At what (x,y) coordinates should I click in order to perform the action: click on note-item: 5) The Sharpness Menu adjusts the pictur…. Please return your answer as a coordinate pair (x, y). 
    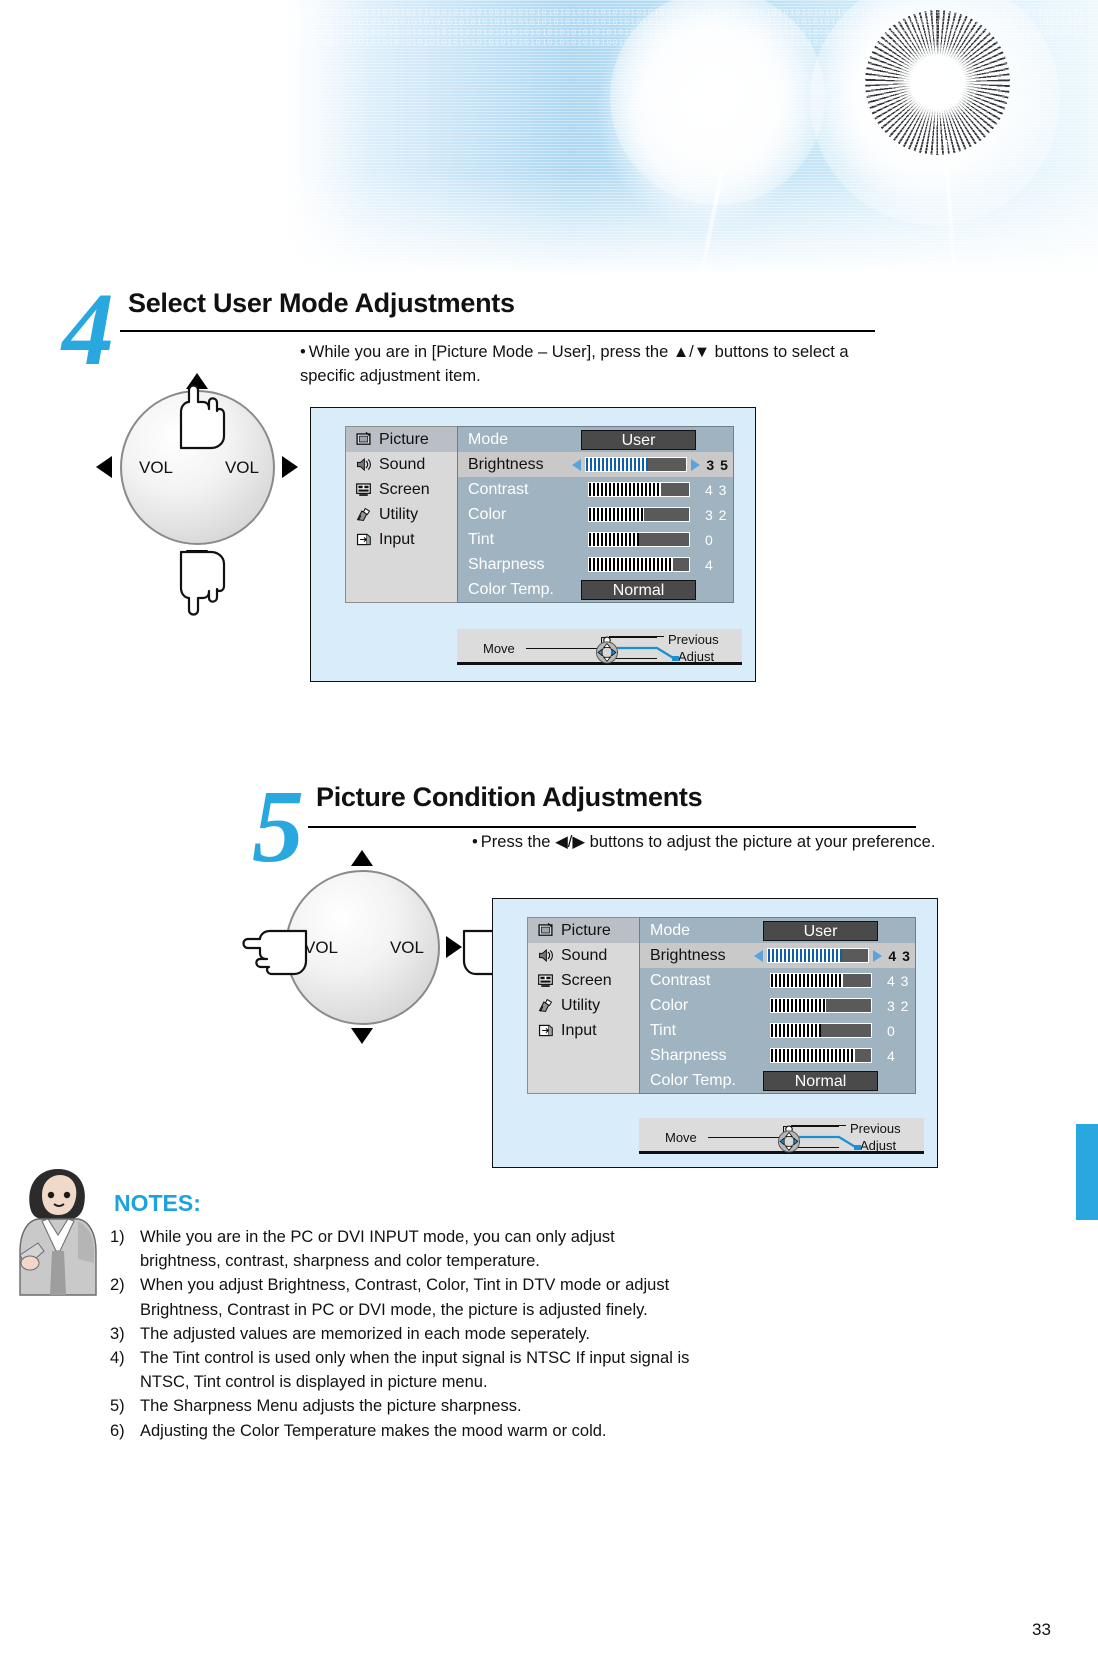
    Looking at the image, I should click on (400, 1406).